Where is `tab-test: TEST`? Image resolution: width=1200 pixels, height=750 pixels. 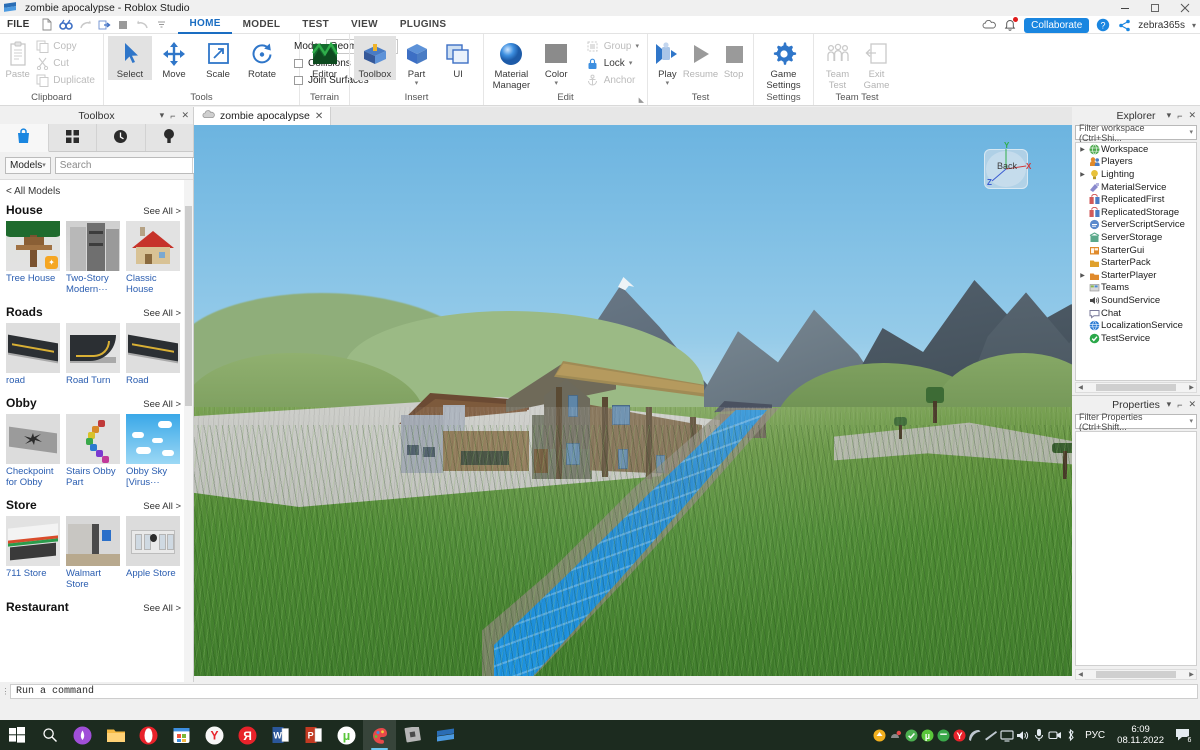 tab-test: TEST is located at coordinates (315, 25).